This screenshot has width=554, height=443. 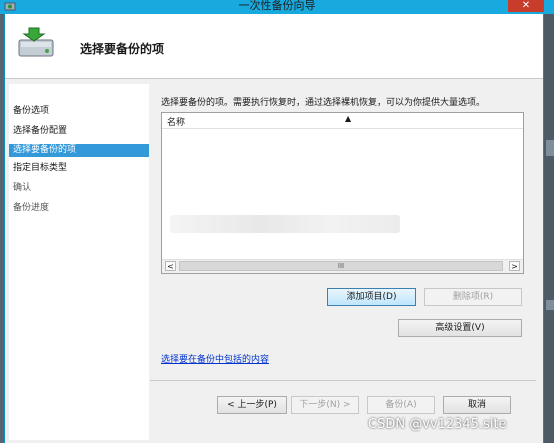 I want to click on scroll-right-arrow-icon: >, so click(x=514, y=266).